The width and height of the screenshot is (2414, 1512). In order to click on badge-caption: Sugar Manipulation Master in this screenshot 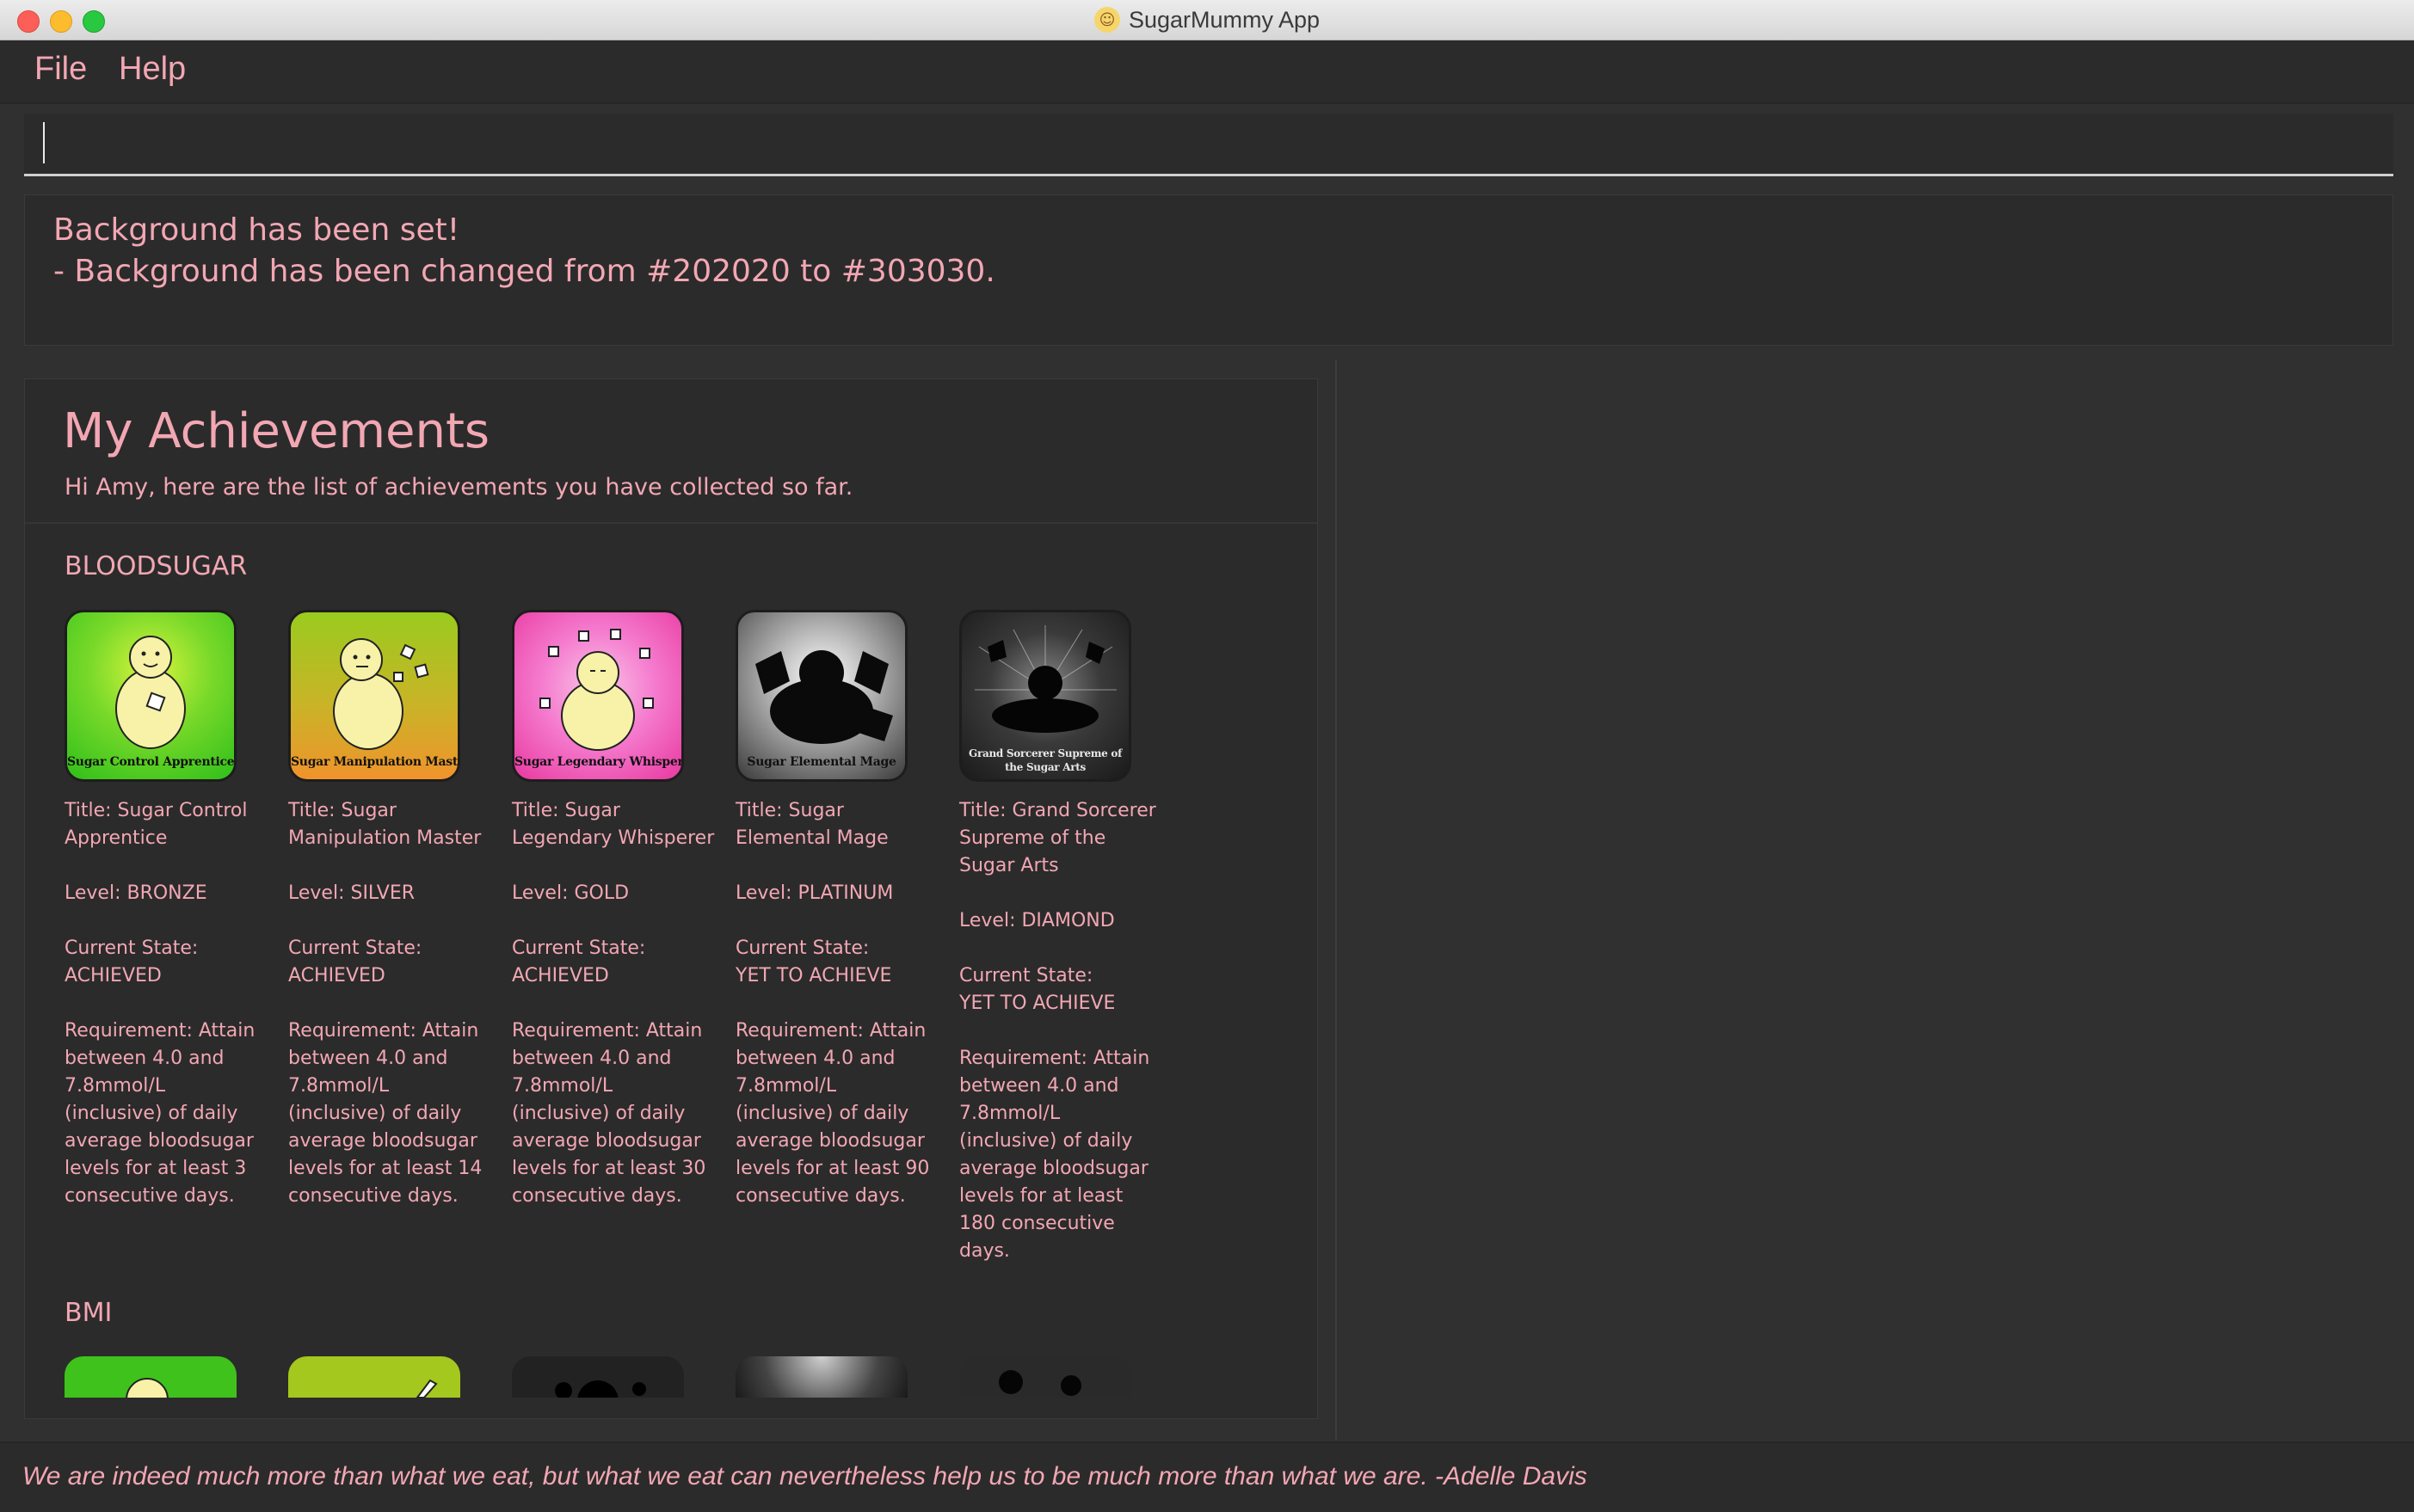, I will do `click(375, 762)`.